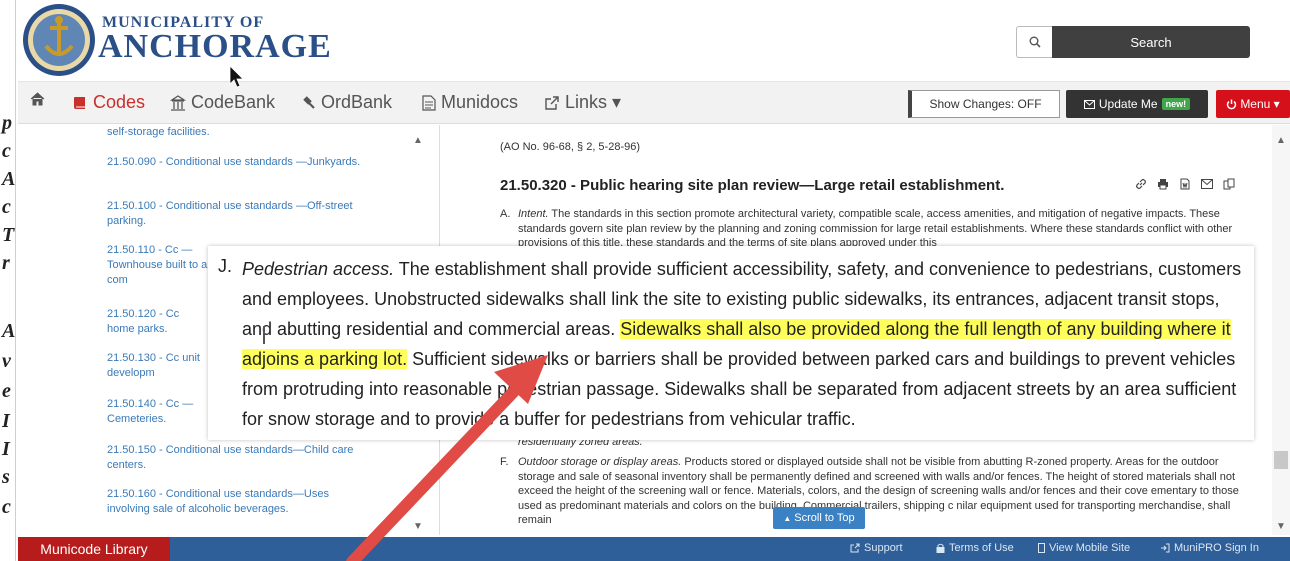 This screenshot has height=561, width=1290. Describe the element at coordinates (533, 214) in the screenshot. I see `paragraph-lead: Intent.` at that location.